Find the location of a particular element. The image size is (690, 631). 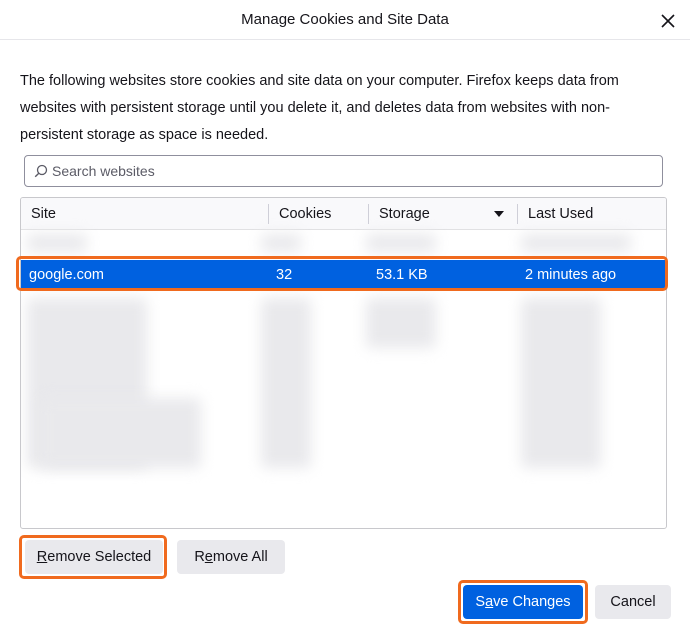

save-changes-button: Sa ve Changes is located at coordinates (523, 602).